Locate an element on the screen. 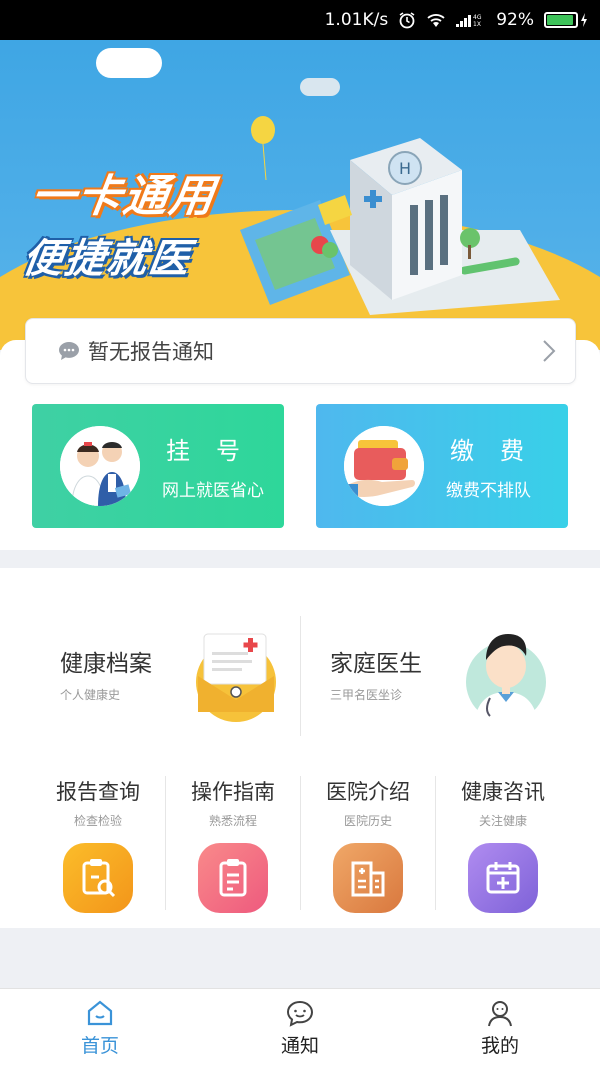 The width and height of the screenshot is (600, 1067). health-news-title: 健康咨讯 is located at coordinates (503, 792).